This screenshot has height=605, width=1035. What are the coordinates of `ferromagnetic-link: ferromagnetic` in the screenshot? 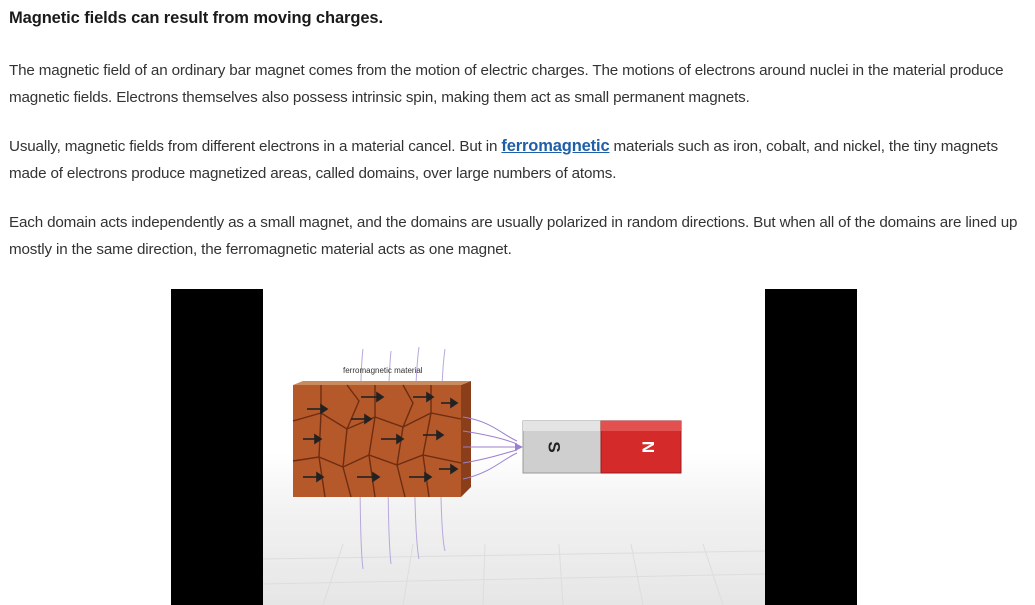 It's located at (555, 146).